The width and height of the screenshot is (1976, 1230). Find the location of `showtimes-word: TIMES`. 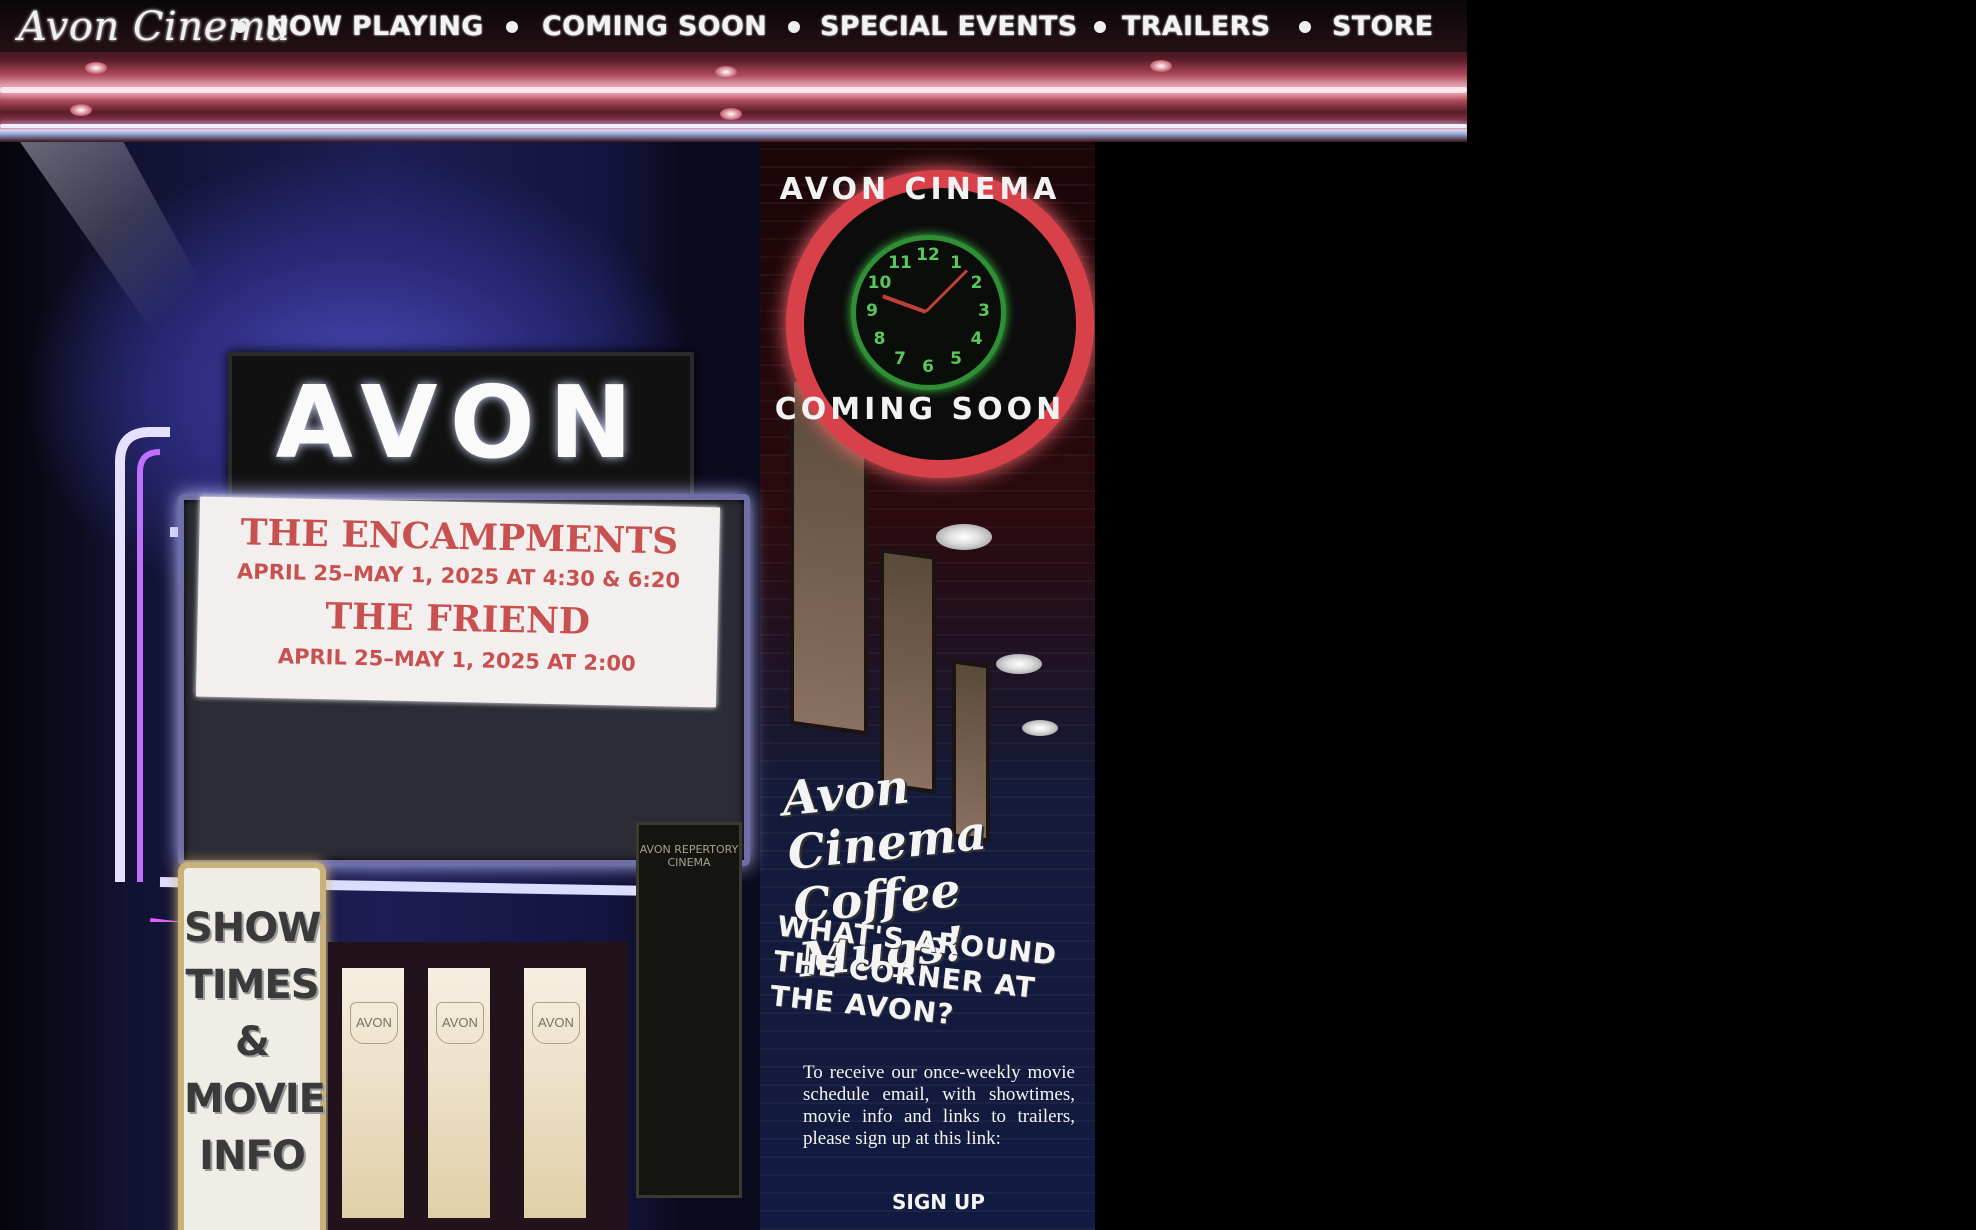

showtimes-word: TIMES is located at coordinates (252, 985).